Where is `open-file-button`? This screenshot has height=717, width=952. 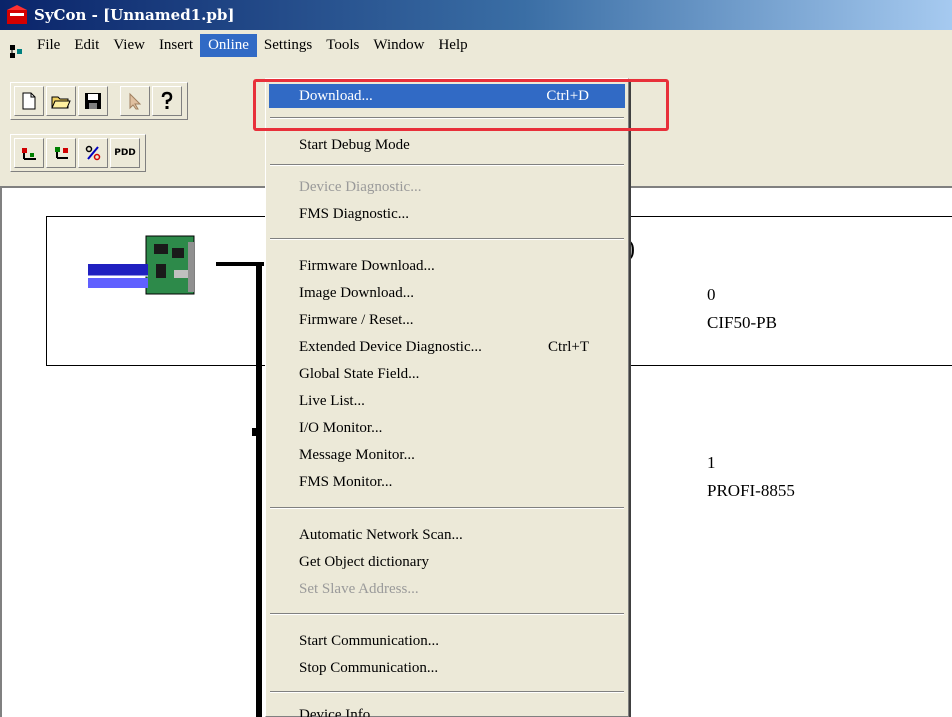 open-file-button is located at coordinates (61, 101).